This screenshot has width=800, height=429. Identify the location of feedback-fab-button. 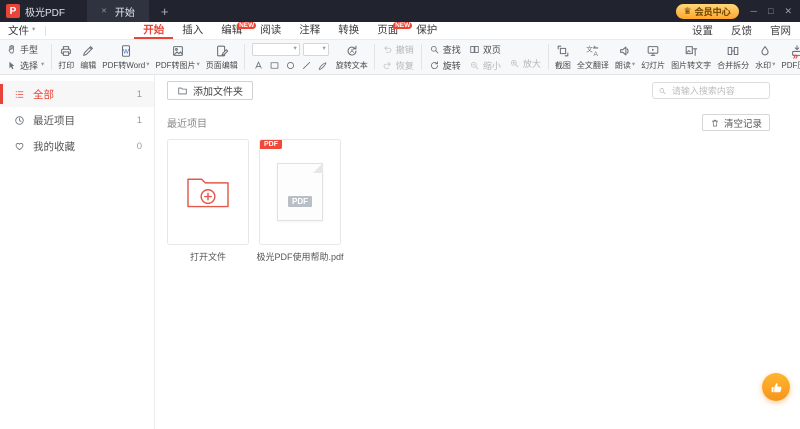
(776, 387).